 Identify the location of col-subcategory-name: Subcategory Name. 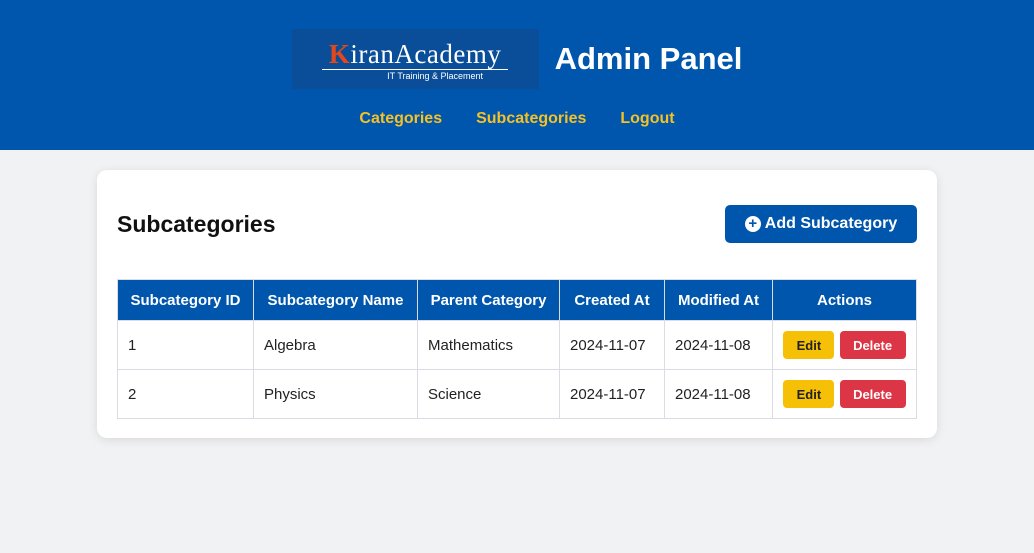
(335, 300).